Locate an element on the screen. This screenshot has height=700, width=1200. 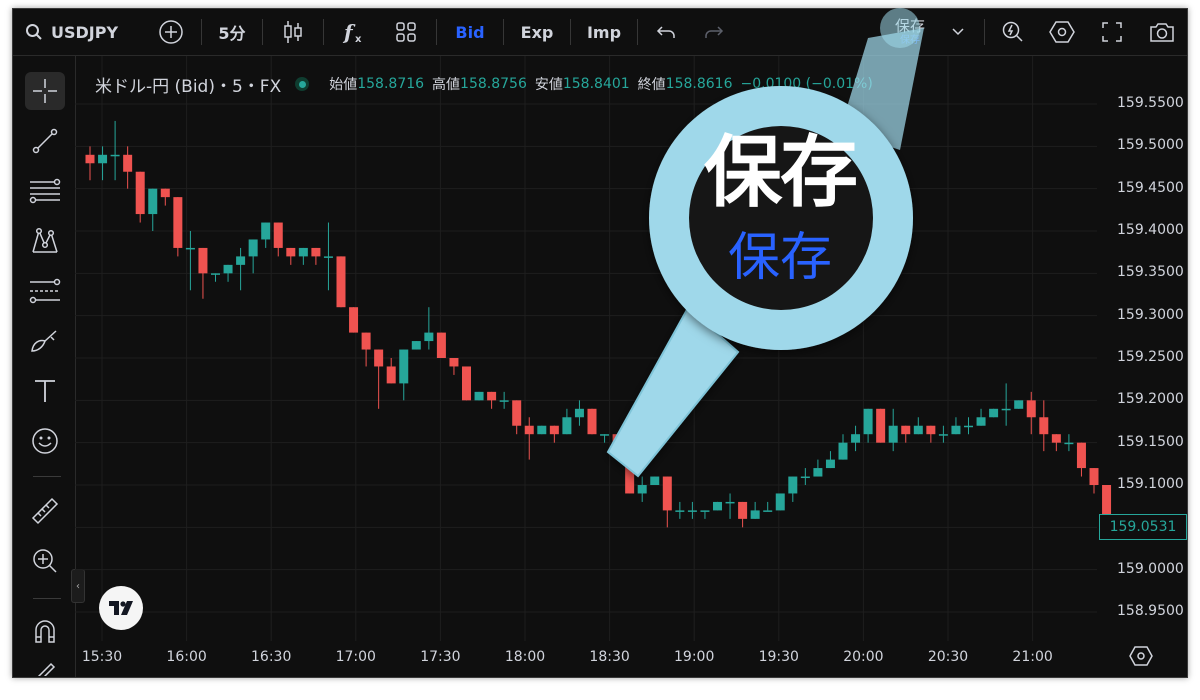
current-price-label: 159.0531 is located at coordinates (1143, 527).